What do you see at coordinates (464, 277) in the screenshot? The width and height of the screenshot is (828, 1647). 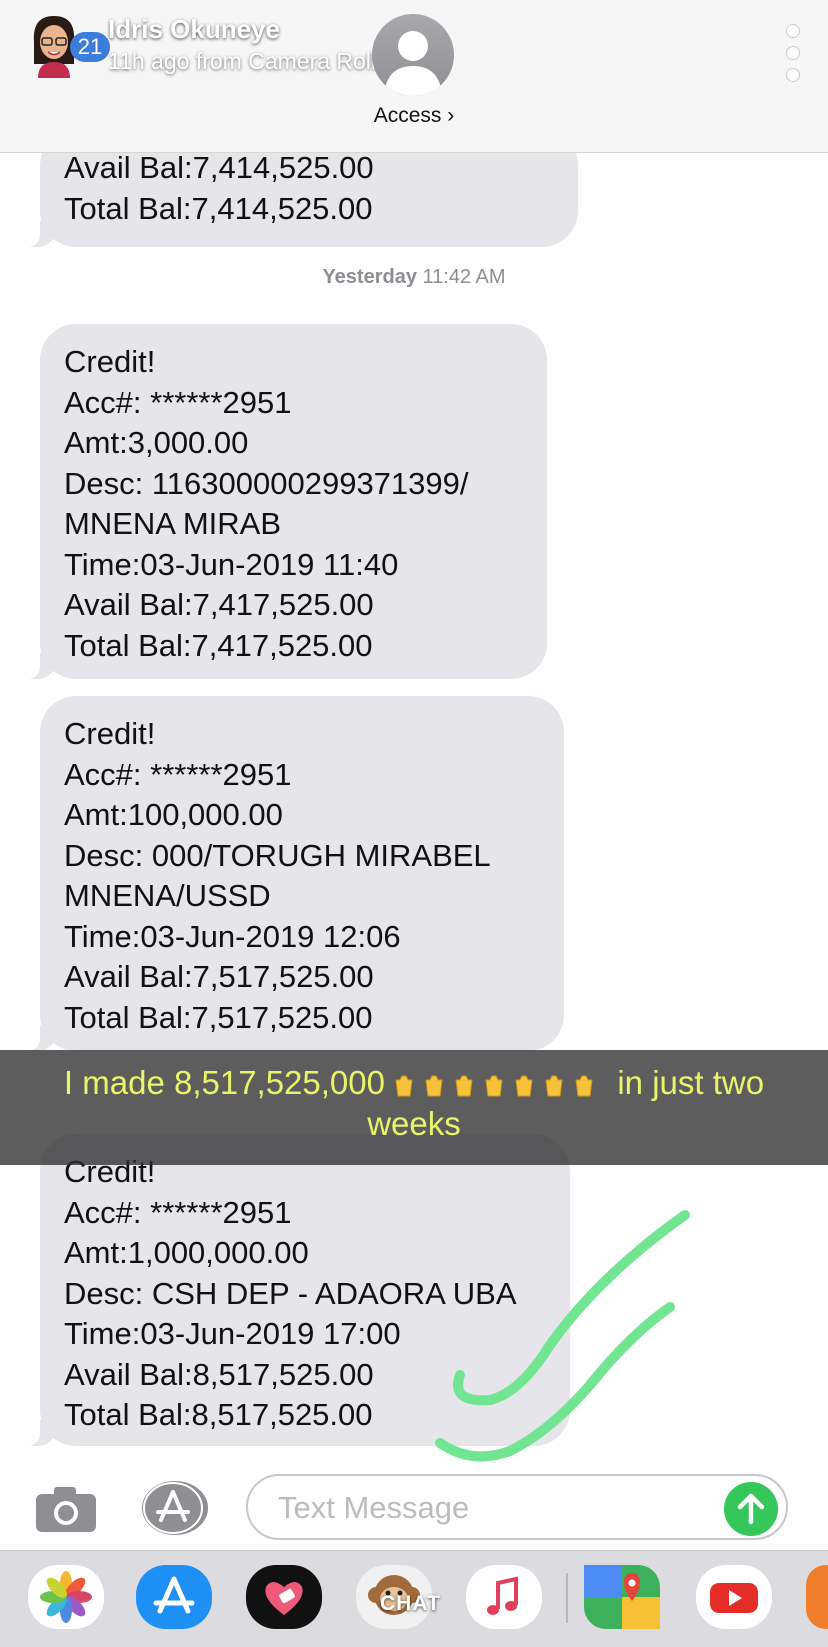 I see `timestamp-time: 11:42 AM` at bounding box center [464, 277].